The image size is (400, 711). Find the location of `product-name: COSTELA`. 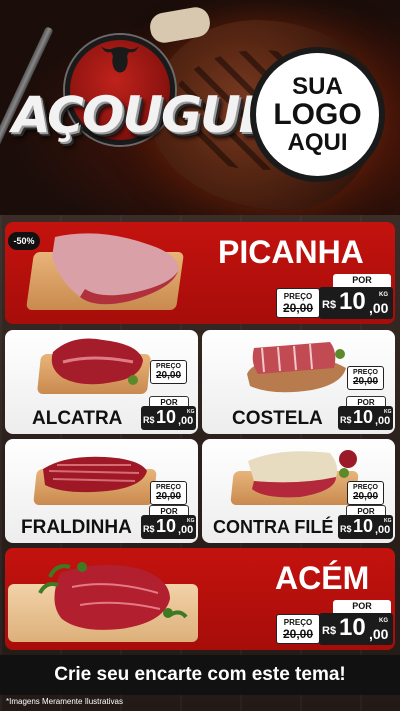

product-name: COSTELA is located at coordinates (277, 418).